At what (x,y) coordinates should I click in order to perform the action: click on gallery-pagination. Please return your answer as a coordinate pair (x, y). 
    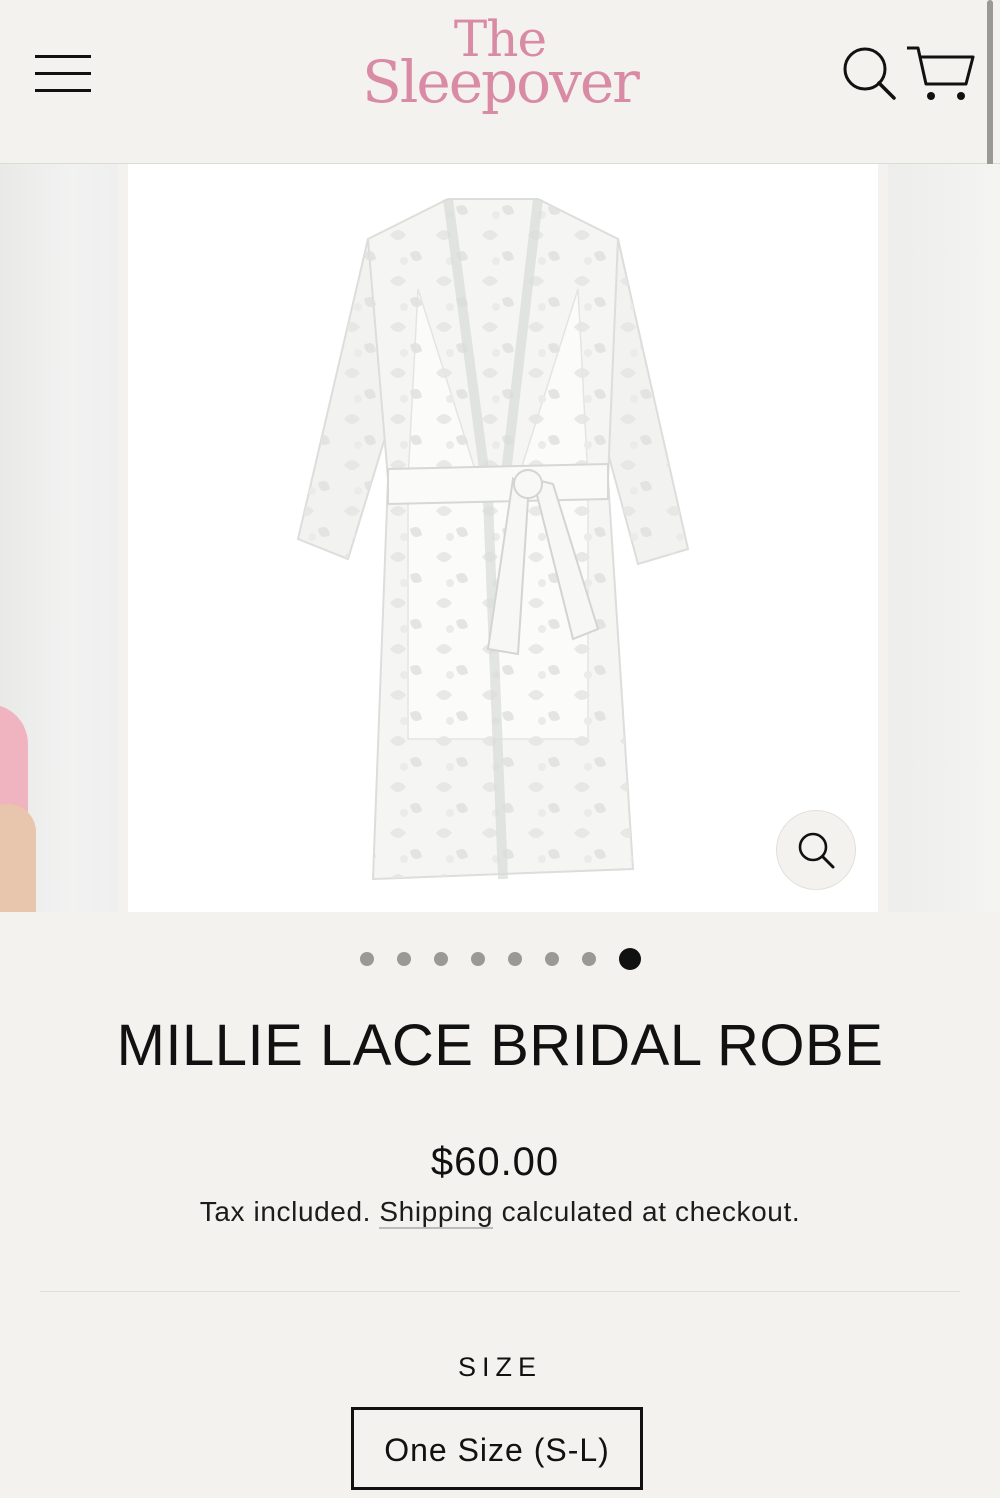
    Looking at the image, I should click on (510, 959).